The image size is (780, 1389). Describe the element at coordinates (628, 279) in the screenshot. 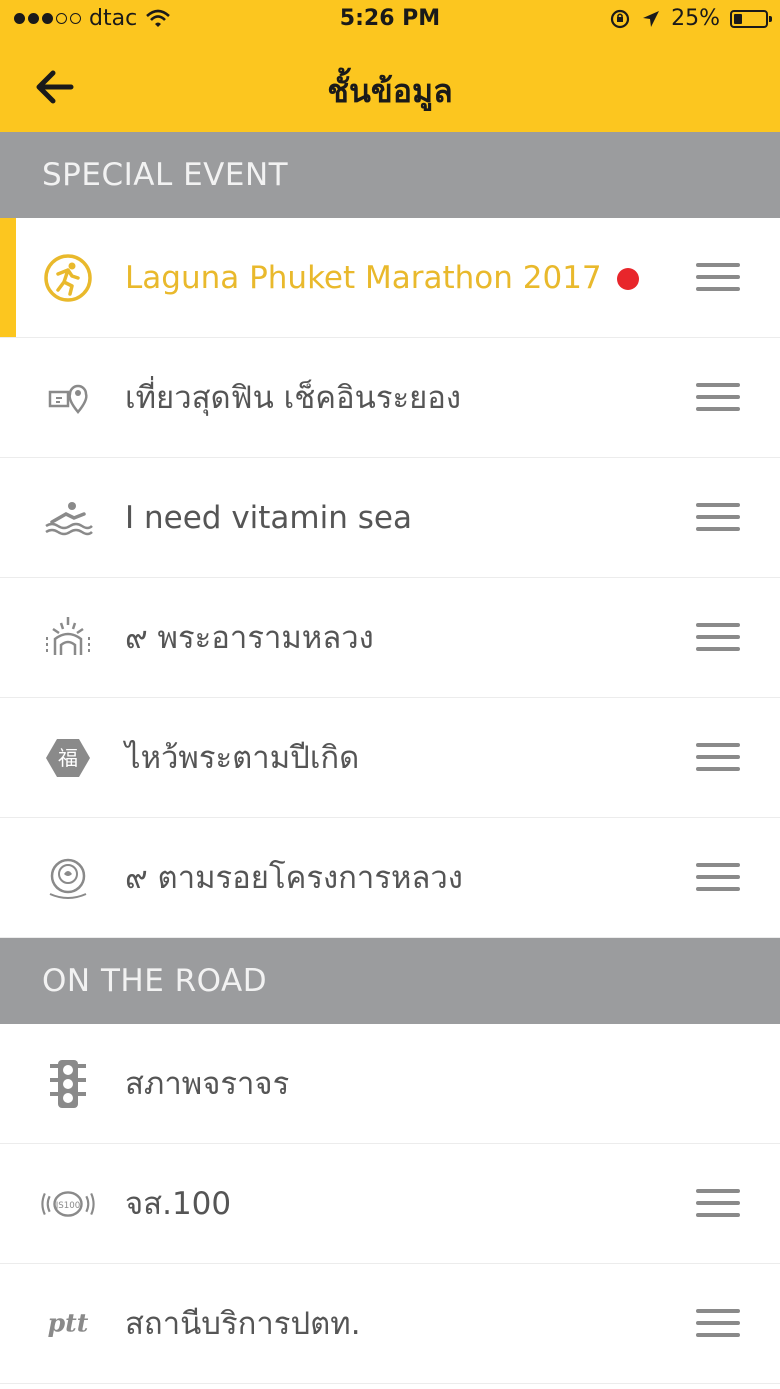

I see `notification-badge` at that location.